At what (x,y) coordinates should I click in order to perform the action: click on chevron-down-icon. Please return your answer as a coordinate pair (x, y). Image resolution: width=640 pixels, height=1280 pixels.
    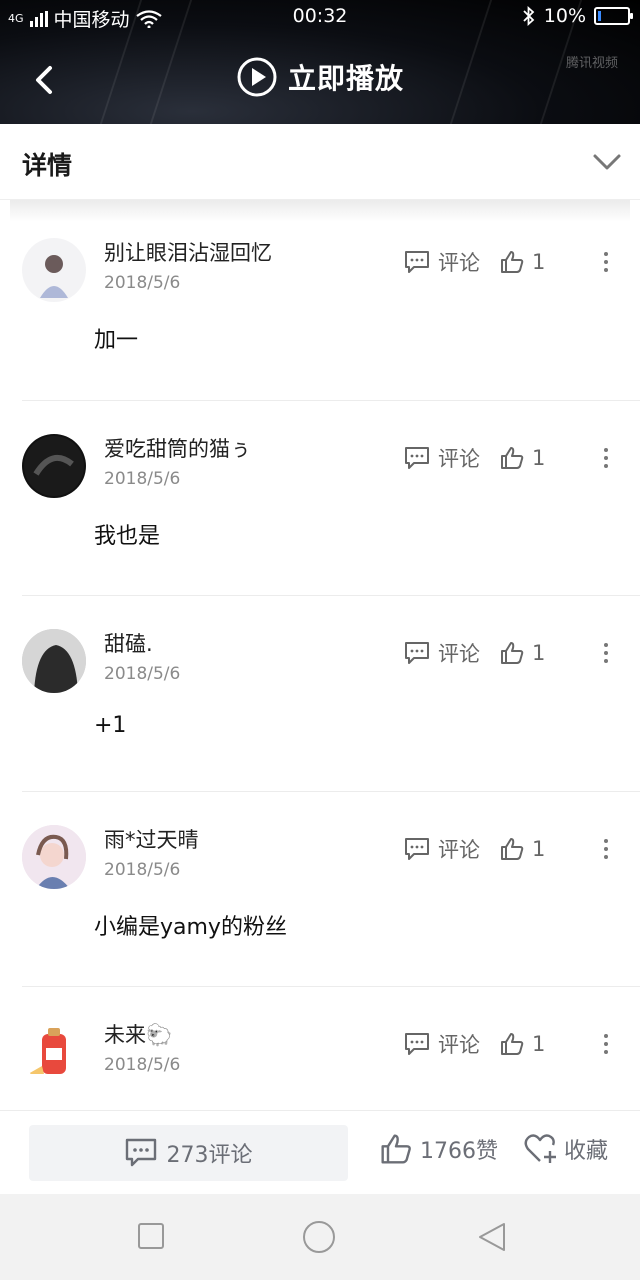
    Looking at the image, I should click on (607, 162).